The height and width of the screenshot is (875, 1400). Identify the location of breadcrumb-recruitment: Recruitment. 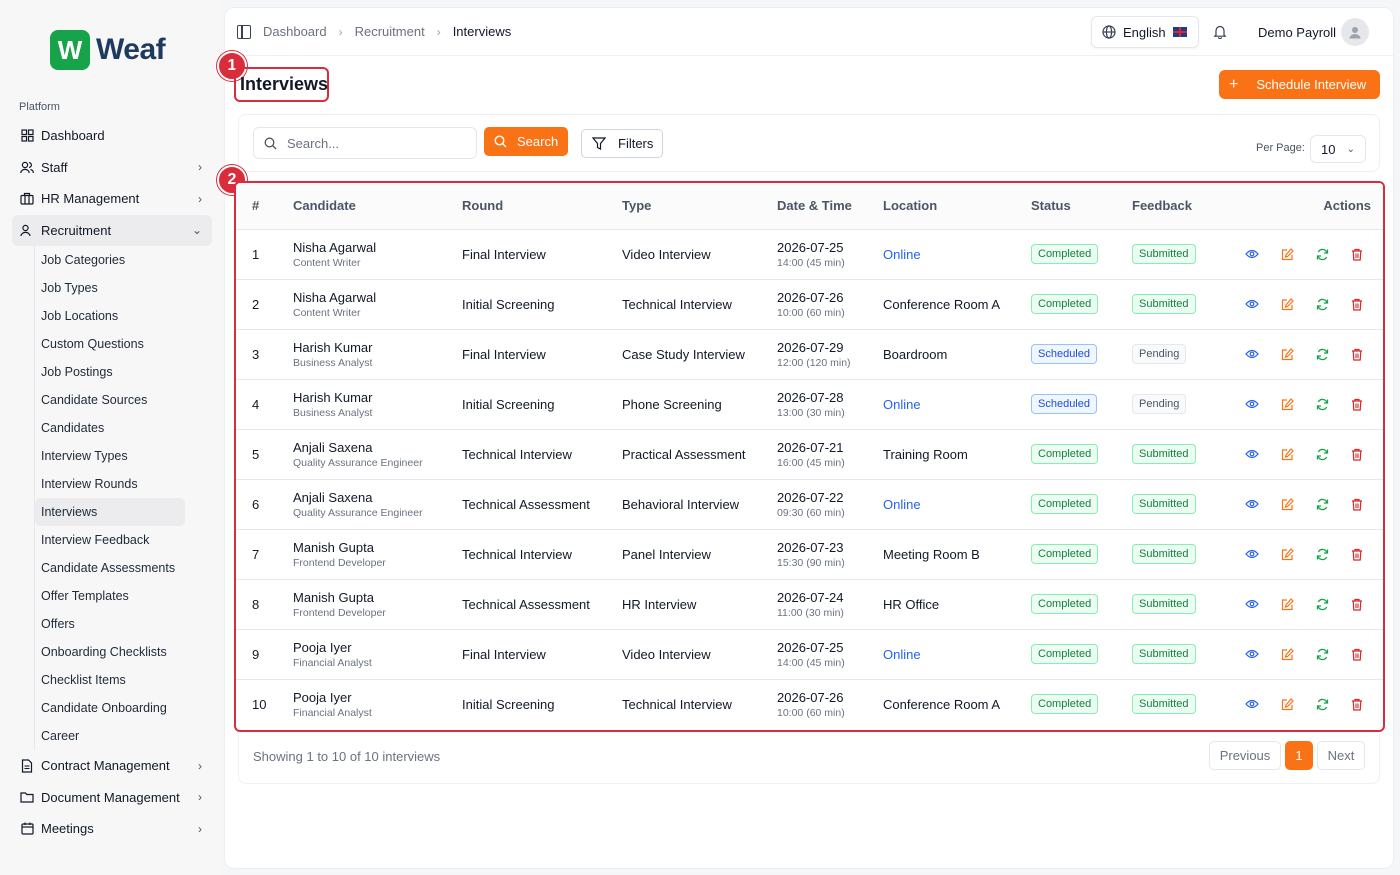
(390, 31).